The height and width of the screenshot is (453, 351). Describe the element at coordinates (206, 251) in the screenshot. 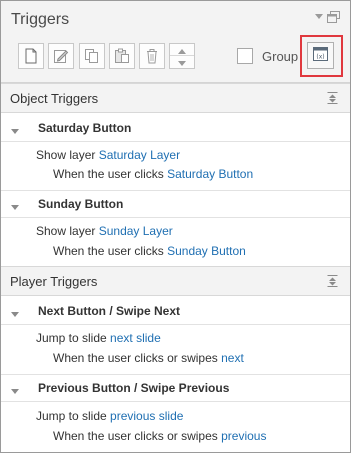

I see `when-object-link: Sunday Button` at that location.